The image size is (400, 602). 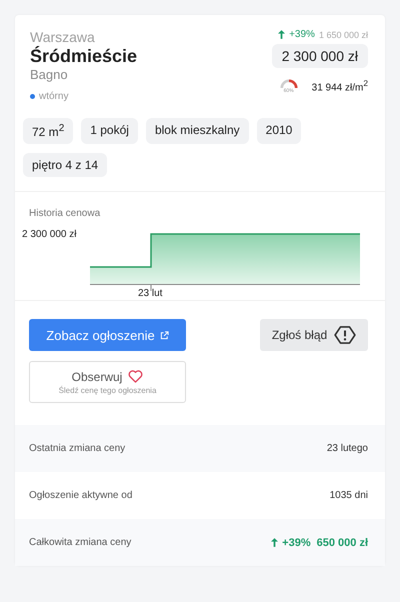 What do you see at coordinates (136, 376) in the screenshot?
I see `heart-icon` at bounding box center [136, 376].